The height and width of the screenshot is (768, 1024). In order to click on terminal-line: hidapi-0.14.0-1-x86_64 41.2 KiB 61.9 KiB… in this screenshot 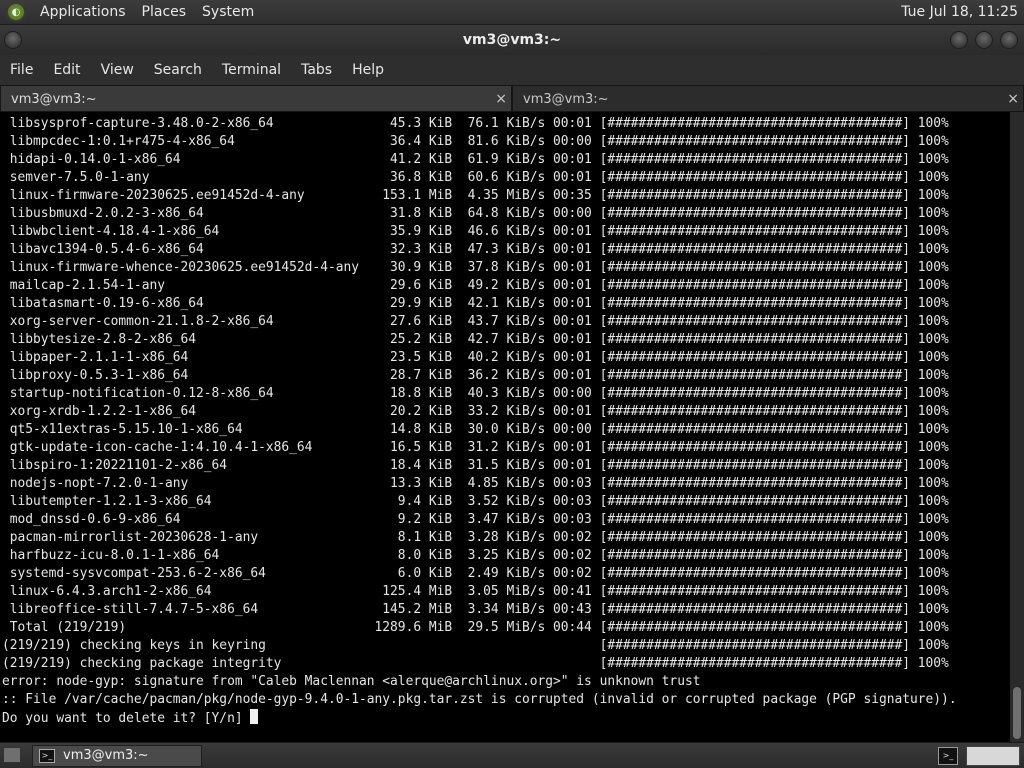, I will do `click(475, 159)`.